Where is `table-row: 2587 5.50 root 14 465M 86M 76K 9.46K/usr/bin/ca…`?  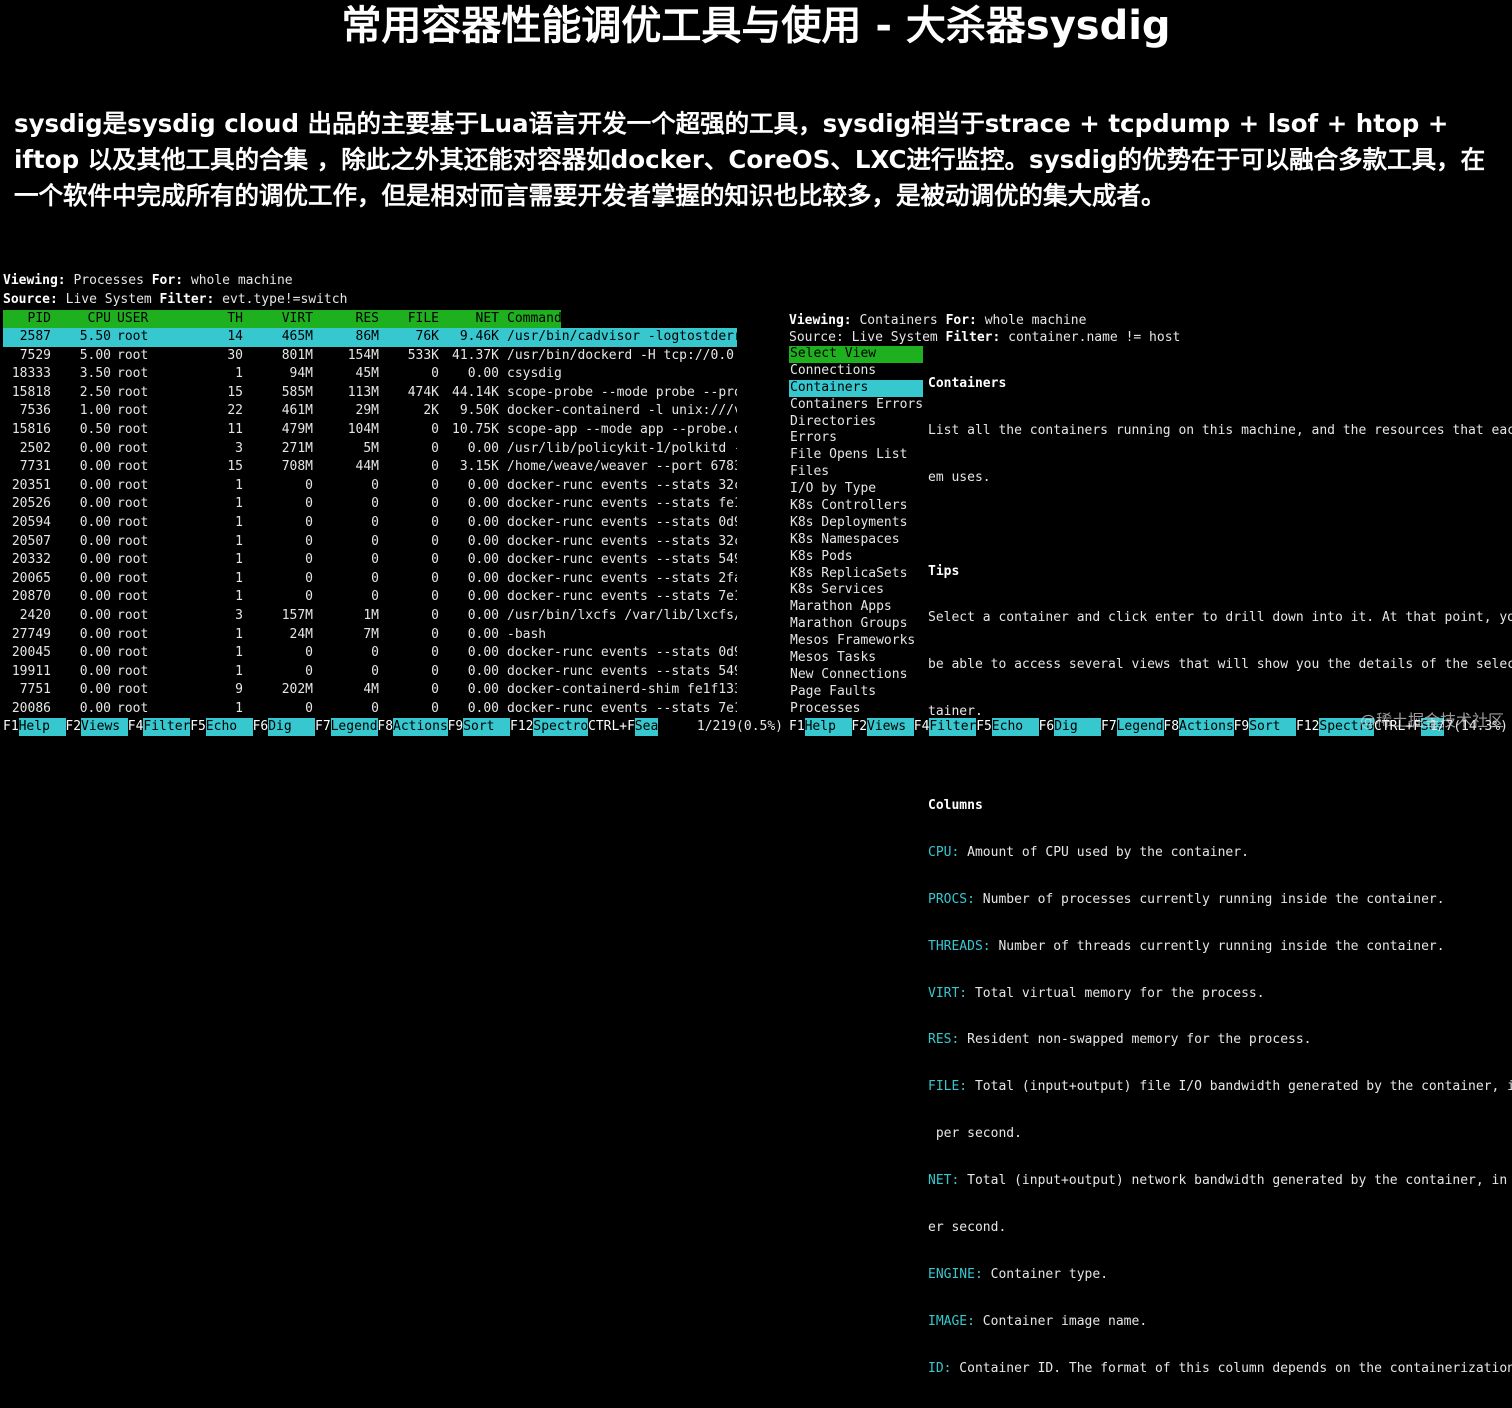
table-row: 2587 5.50 root 14 465M 86M 76K 9.46K/usr/bin/ca… is located at coordinates (370, 337).